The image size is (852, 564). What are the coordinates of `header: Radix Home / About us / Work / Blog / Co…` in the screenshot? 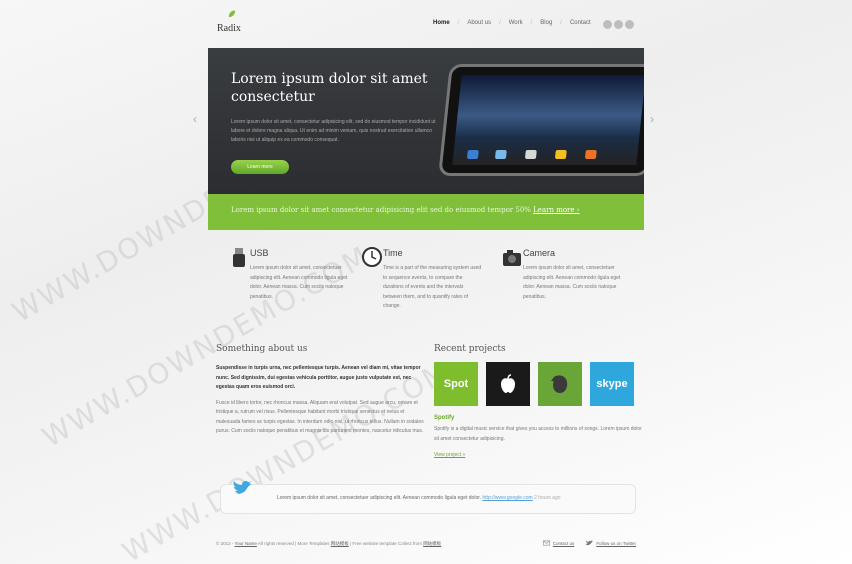 It's located at (426, 23).